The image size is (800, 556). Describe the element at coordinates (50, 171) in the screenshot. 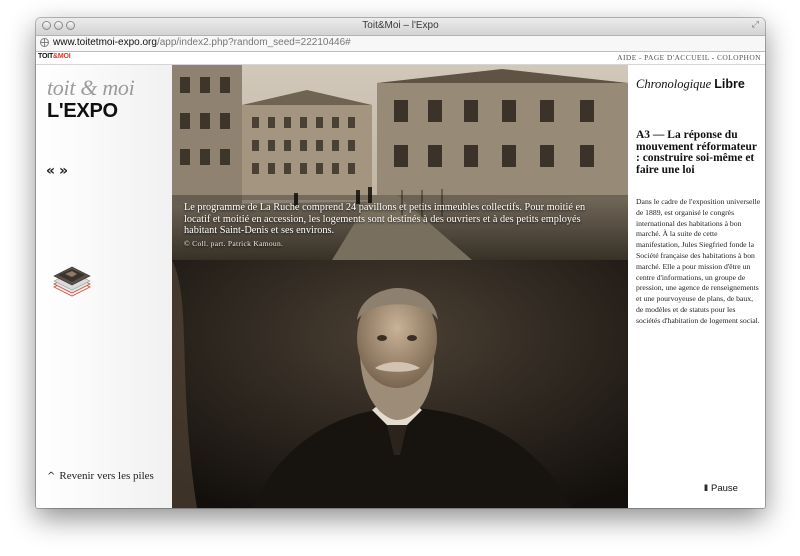

I see `previous-button: «` at that location.